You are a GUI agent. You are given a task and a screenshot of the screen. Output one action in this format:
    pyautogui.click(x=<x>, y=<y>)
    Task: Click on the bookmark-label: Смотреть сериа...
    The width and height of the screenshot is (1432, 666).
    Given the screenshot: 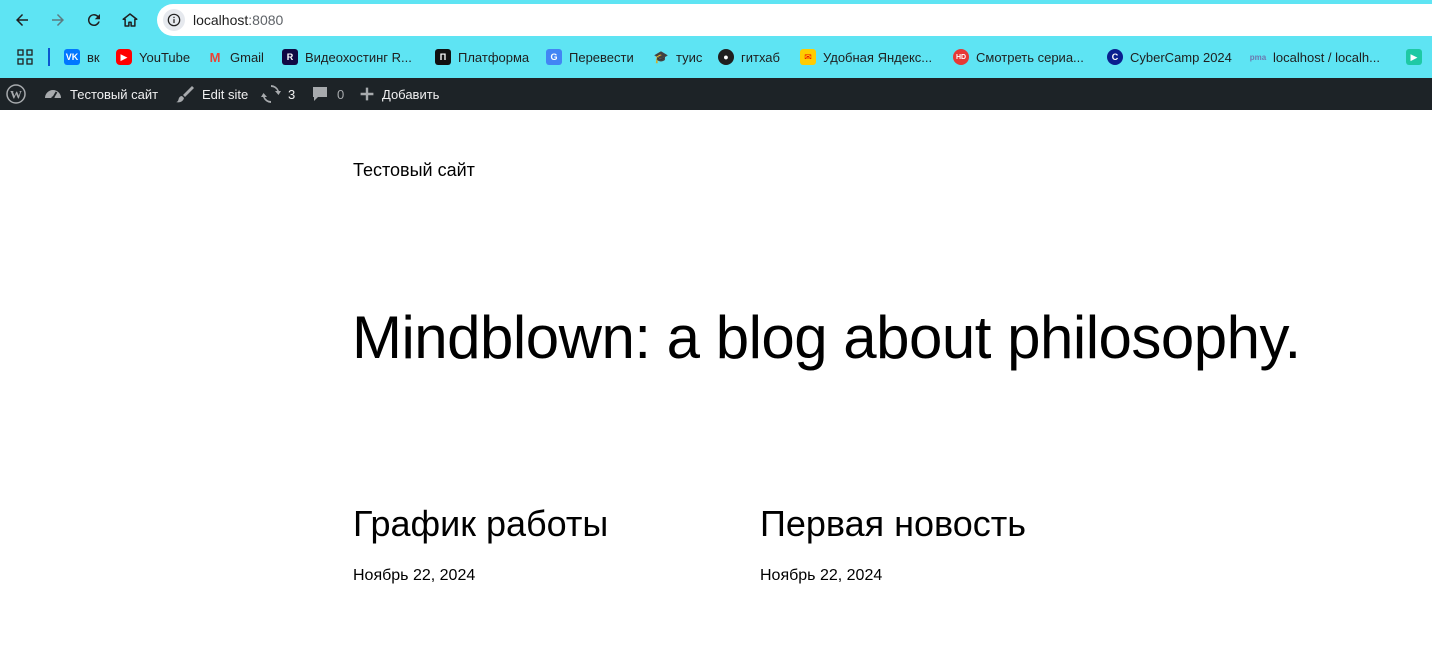 What is the action you would take?
    pyautogui.click(x=1030, y=57)
    